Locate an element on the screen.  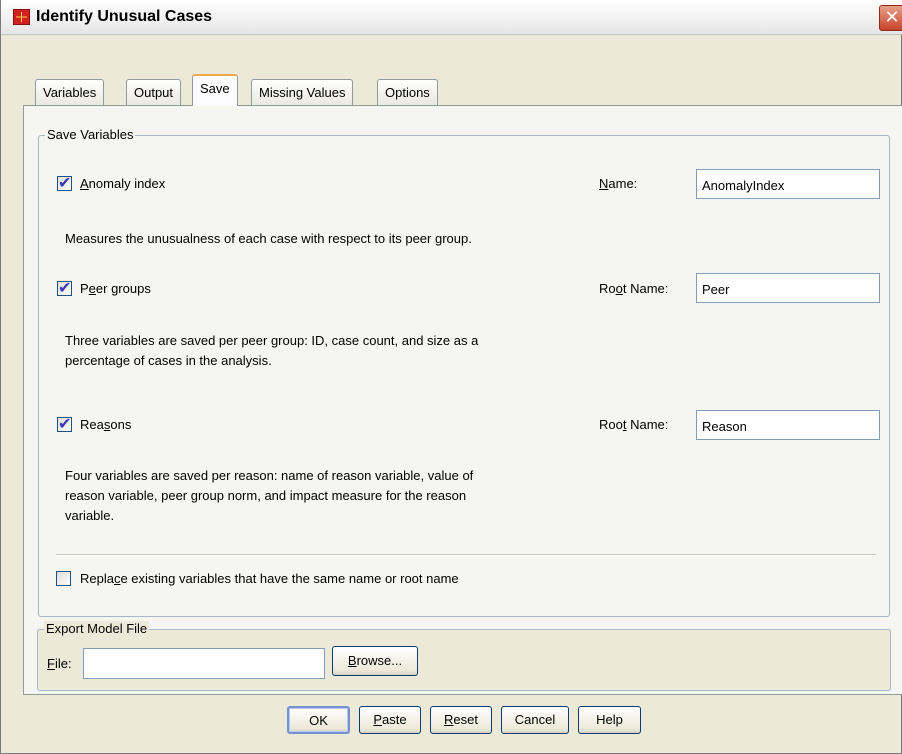
tab-label: Options is located at coordinates (407, 92).